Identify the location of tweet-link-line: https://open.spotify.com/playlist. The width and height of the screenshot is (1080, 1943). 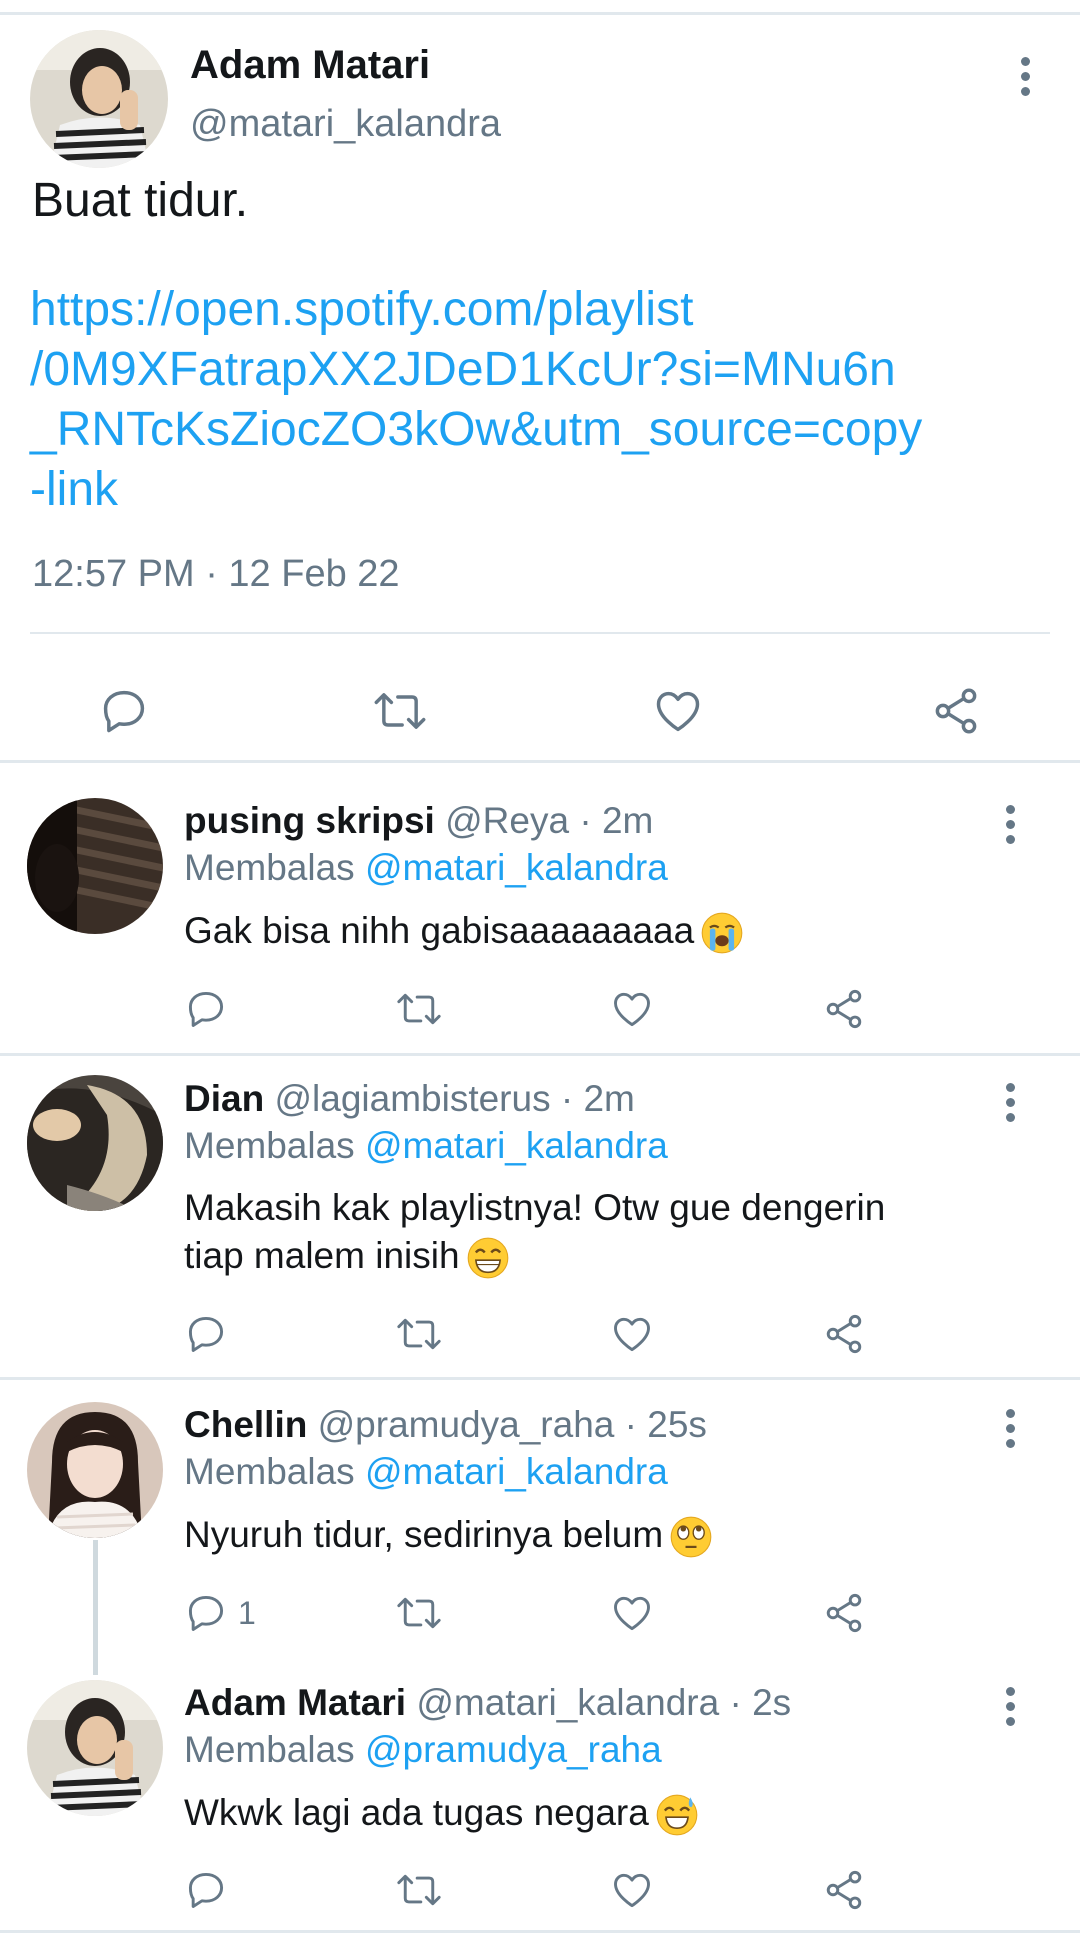
(530, 310).